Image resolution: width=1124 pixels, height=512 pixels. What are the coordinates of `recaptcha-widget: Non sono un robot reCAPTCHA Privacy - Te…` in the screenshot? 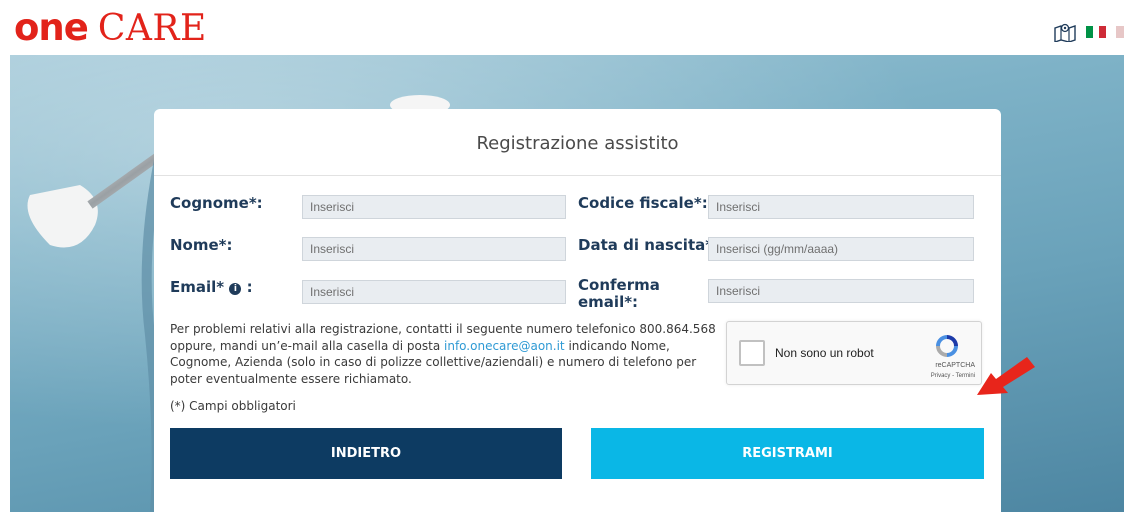 It's located at (854, 353).